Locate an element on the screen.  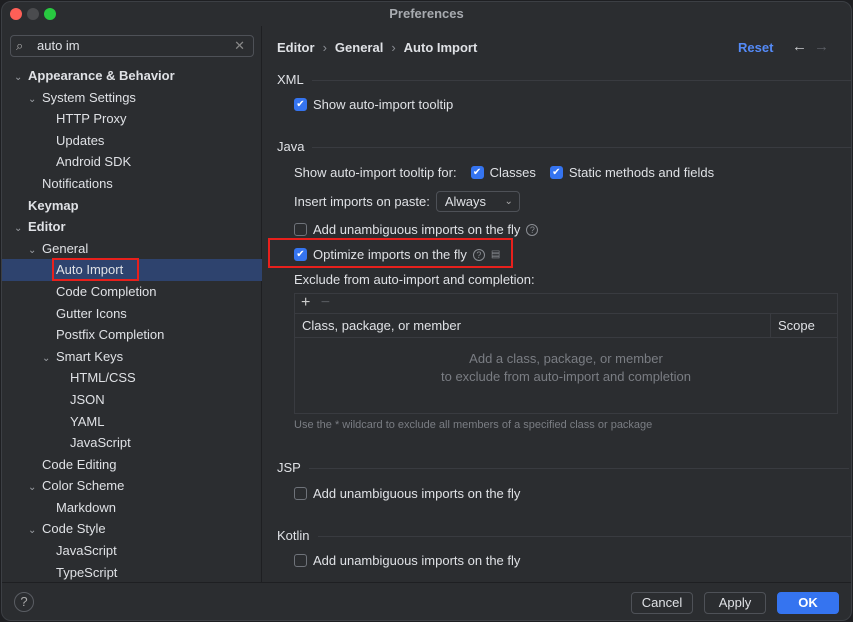
xml-show-tooltip-checkbox: ✔ Show auto-import tooltip is located at coordinates (373, 104).